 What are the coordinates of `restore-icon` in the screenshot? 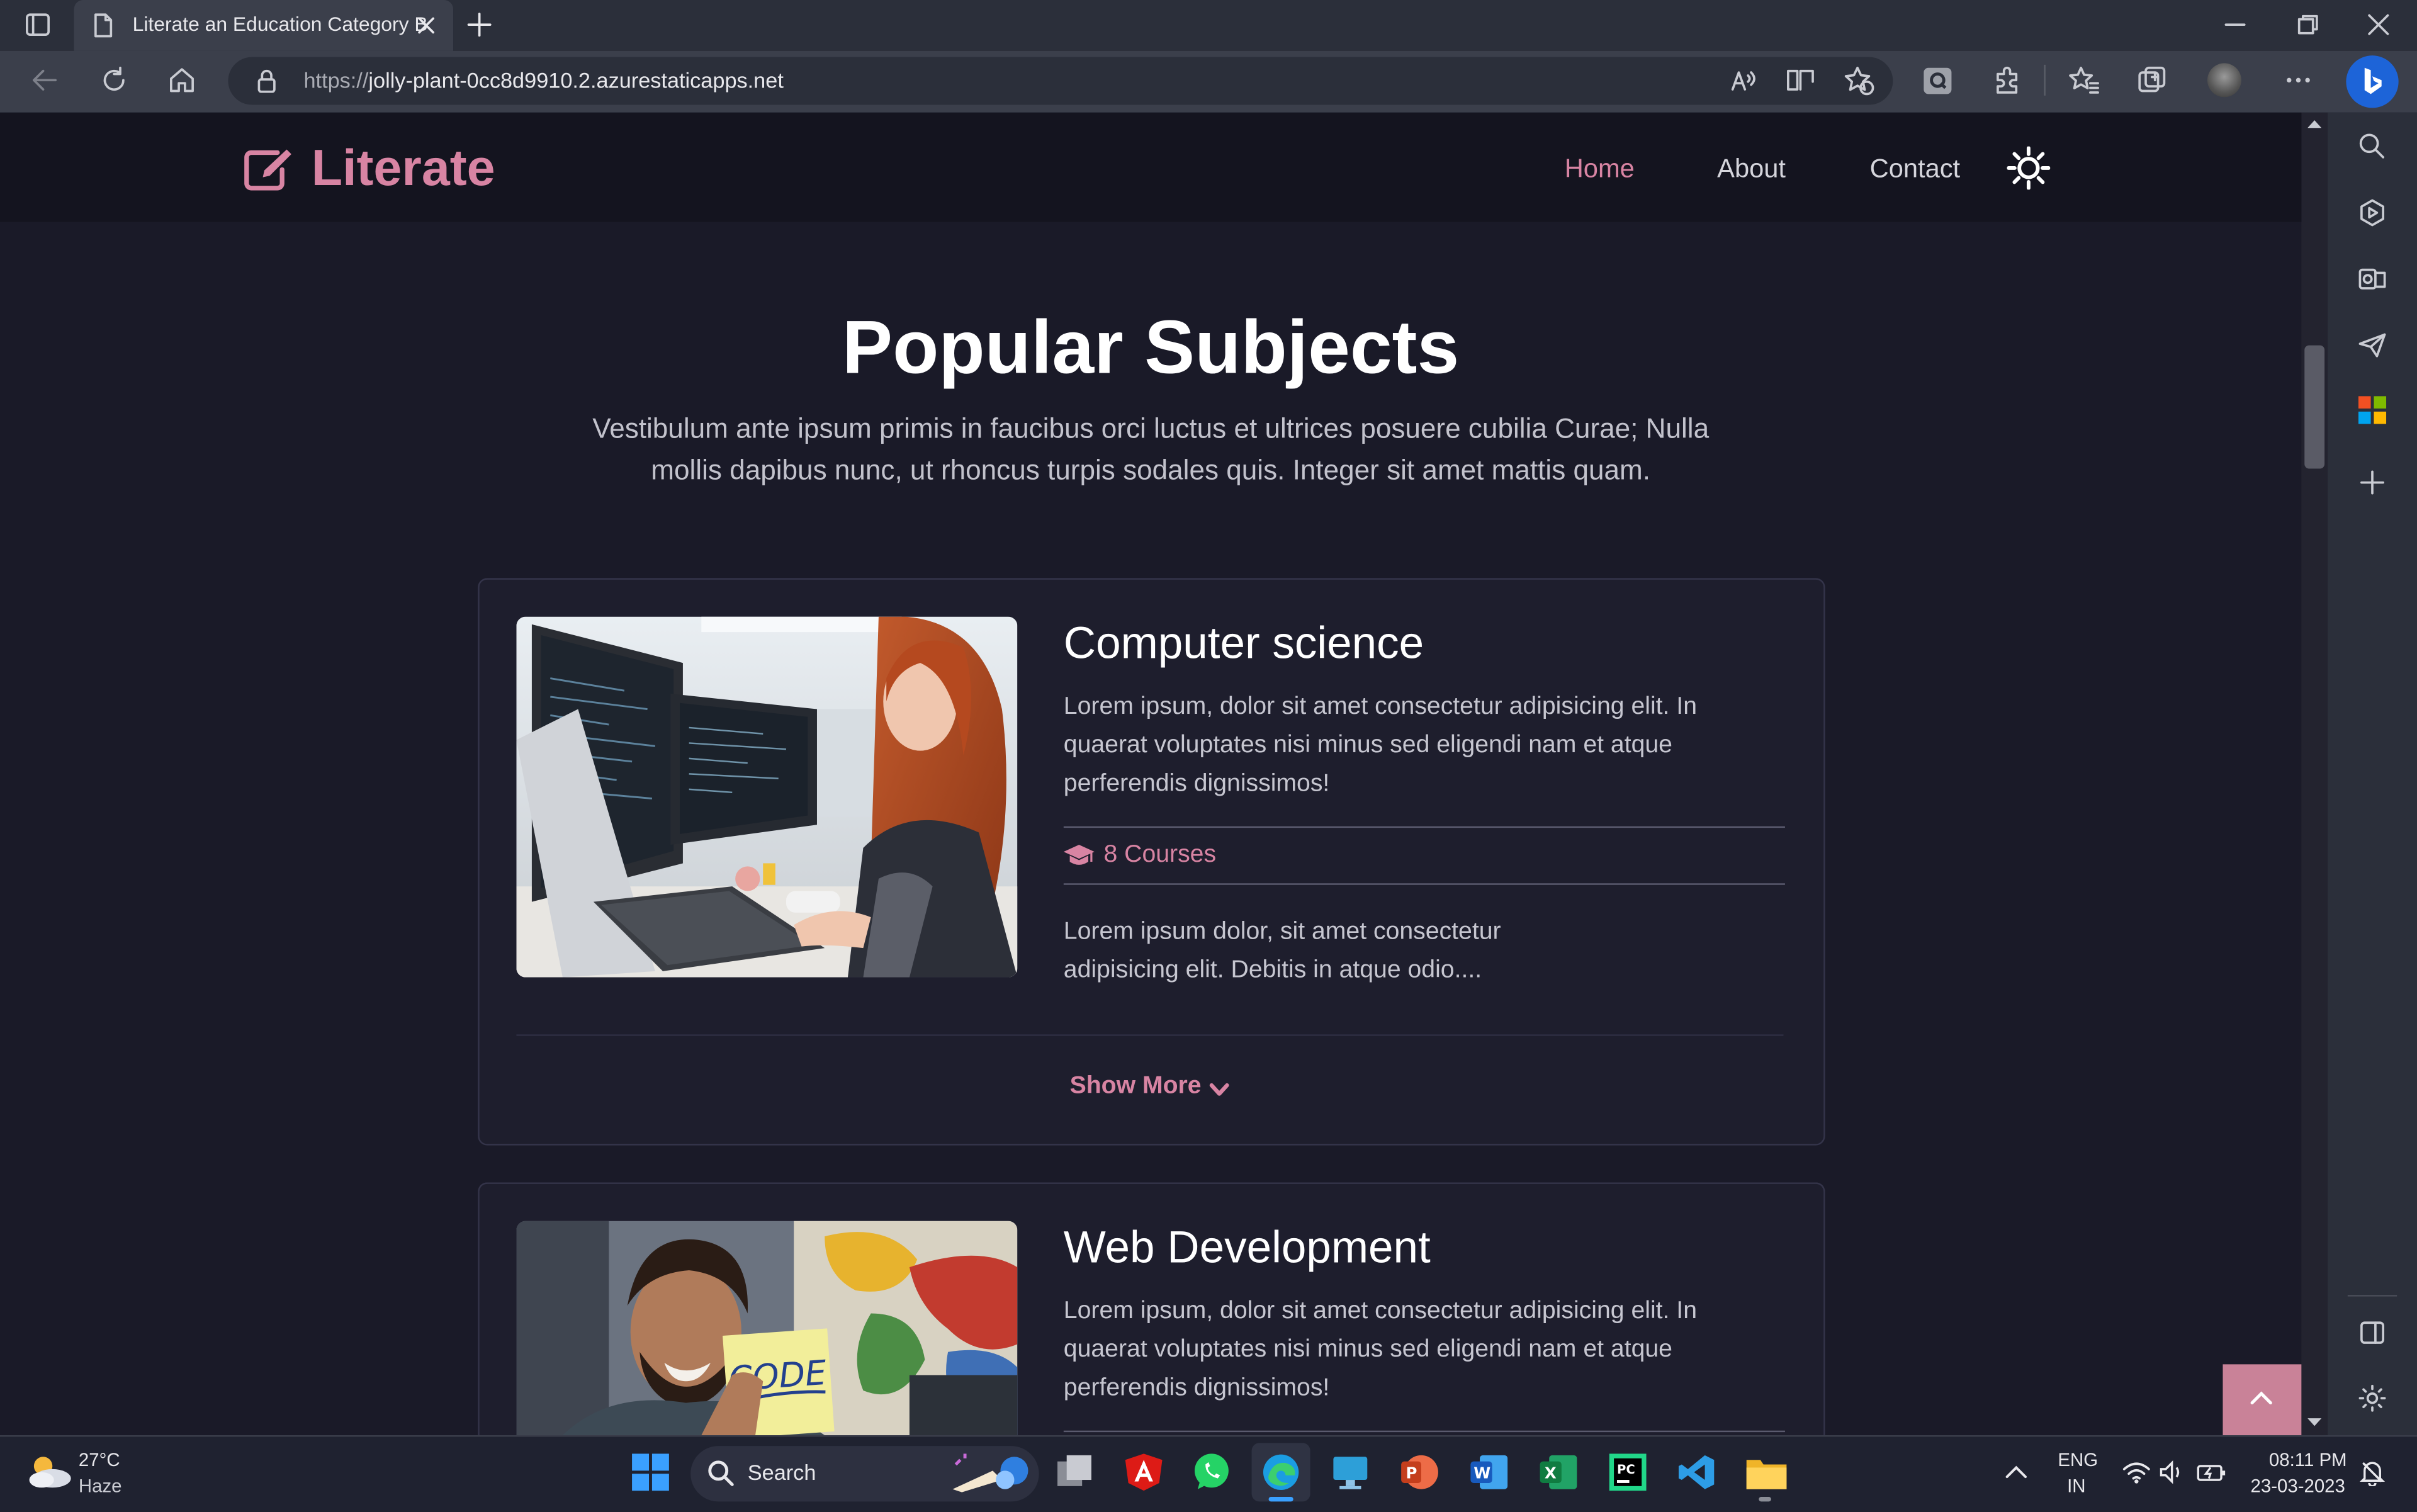 It's located at (2308, 25).